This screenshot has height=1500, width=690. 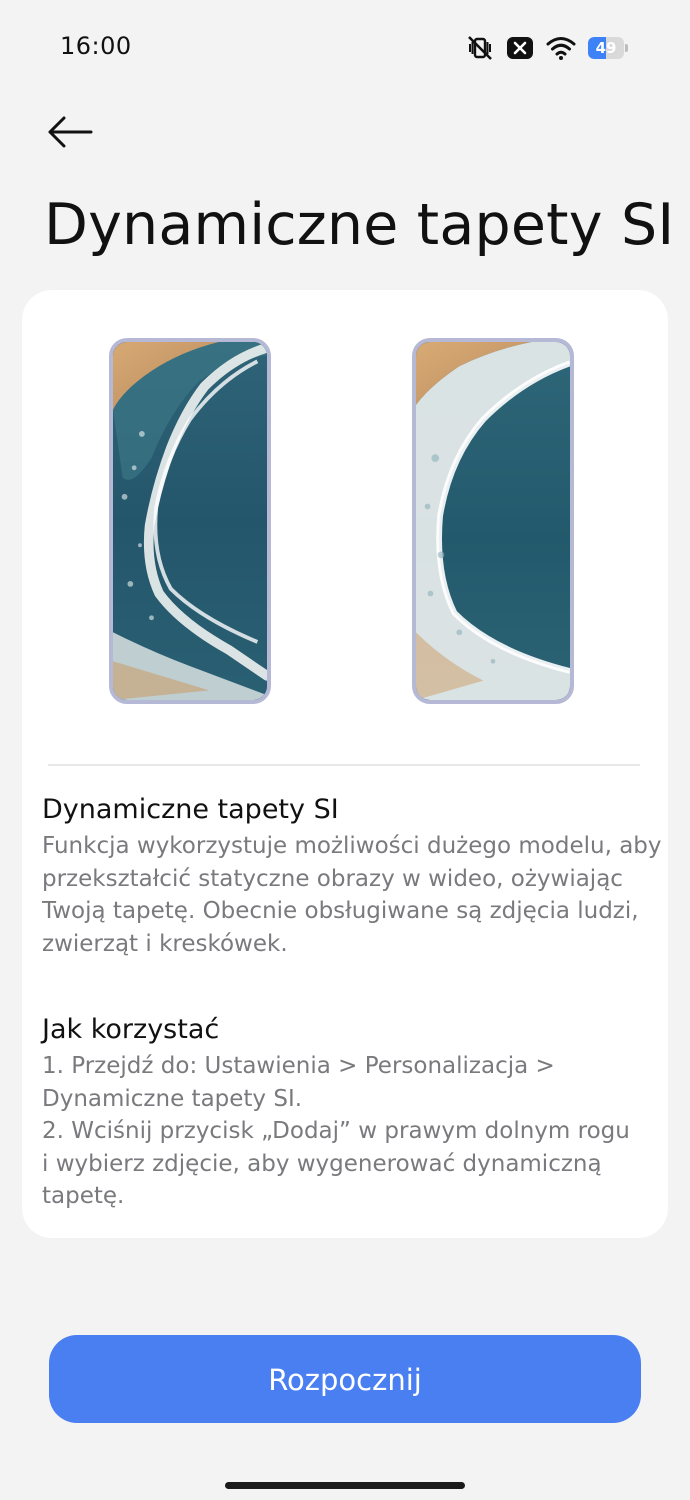 What do you see at coordinates (561, 48) in the screenshot?
I see `wifi-icon` at bounding box center [561, 48].